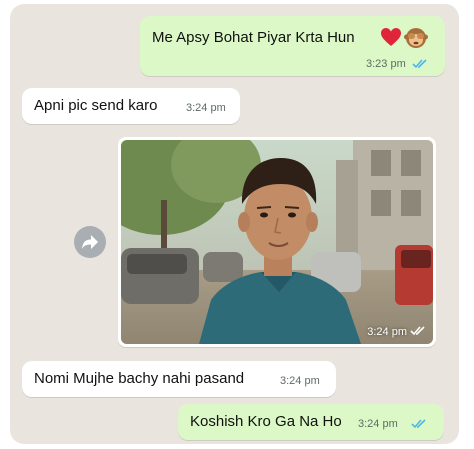  What do you see at coordinates (266, 421) in the screenshot?
I see `message-text: Koshish Kro Ga Na Ho` at bounding box center [266, 421].